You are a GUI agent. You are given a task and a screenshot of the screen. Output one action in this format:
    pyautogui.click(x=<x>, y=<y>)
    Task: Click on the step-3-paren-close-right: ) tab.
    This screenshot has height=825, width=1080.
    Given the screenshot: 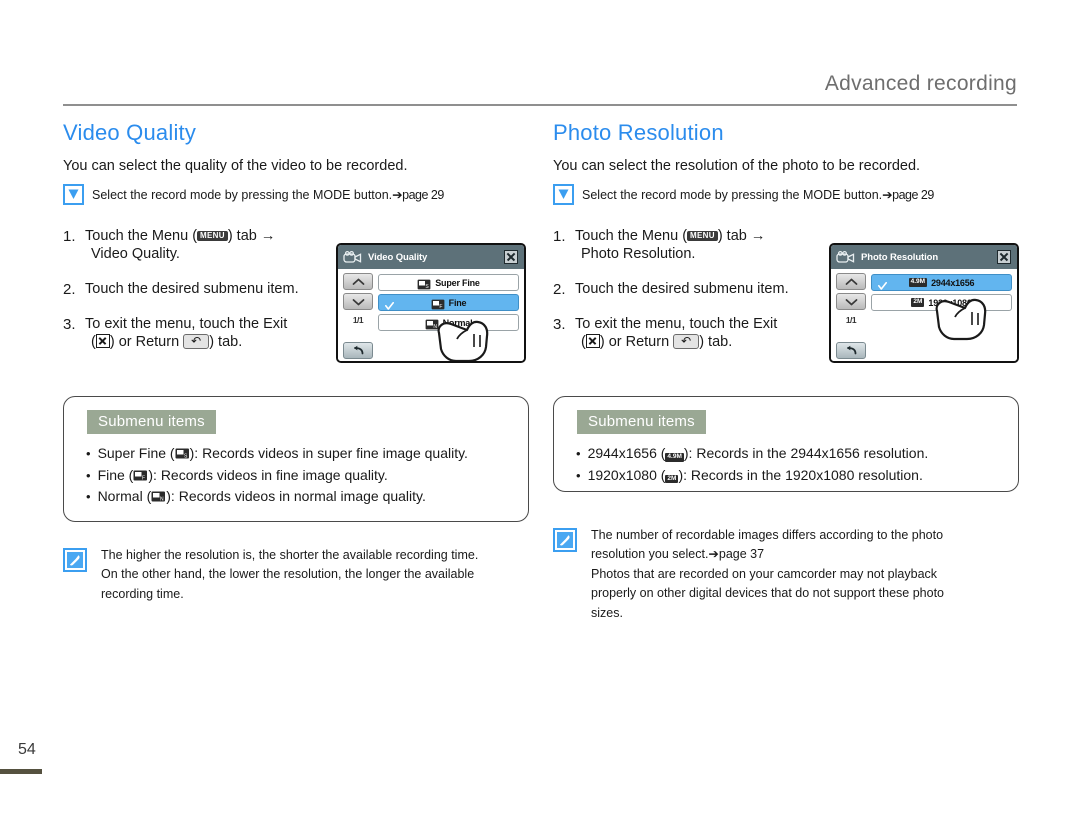 What is the action you would take?
    pyautogui.click(x=716, y=342)
    